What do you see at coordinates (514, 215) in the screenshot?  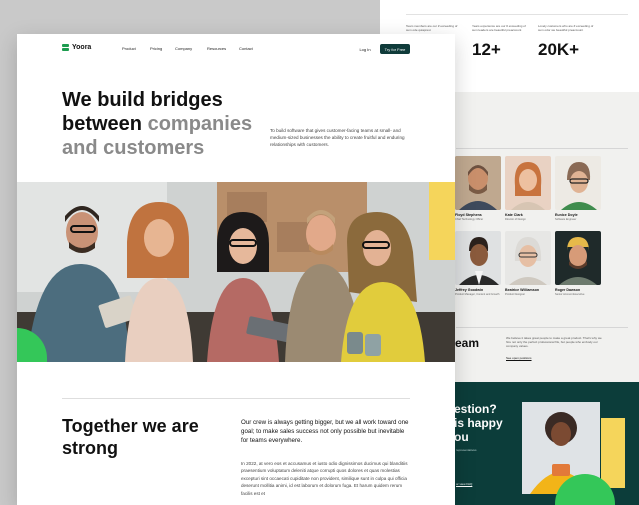 I see `member-name: Kate Clark` at bounding box center [514, 215].